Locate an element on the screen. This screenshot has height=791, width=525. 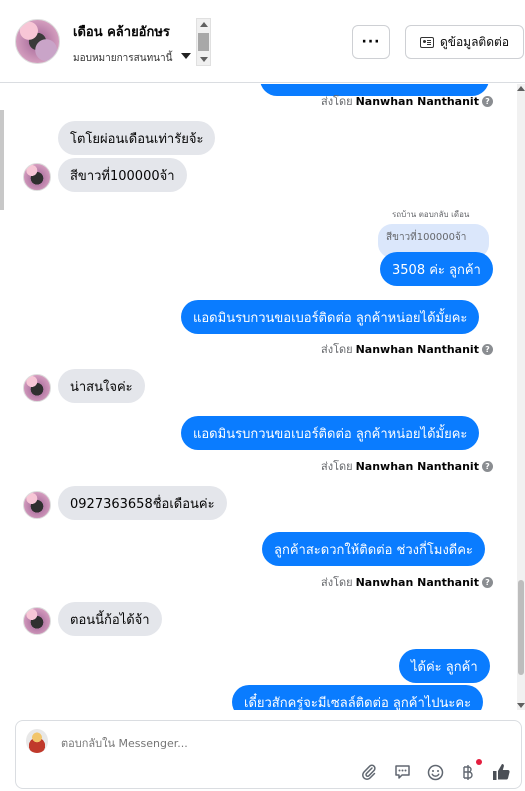
thumbs-up-icon is located at coordinates (501, 772).